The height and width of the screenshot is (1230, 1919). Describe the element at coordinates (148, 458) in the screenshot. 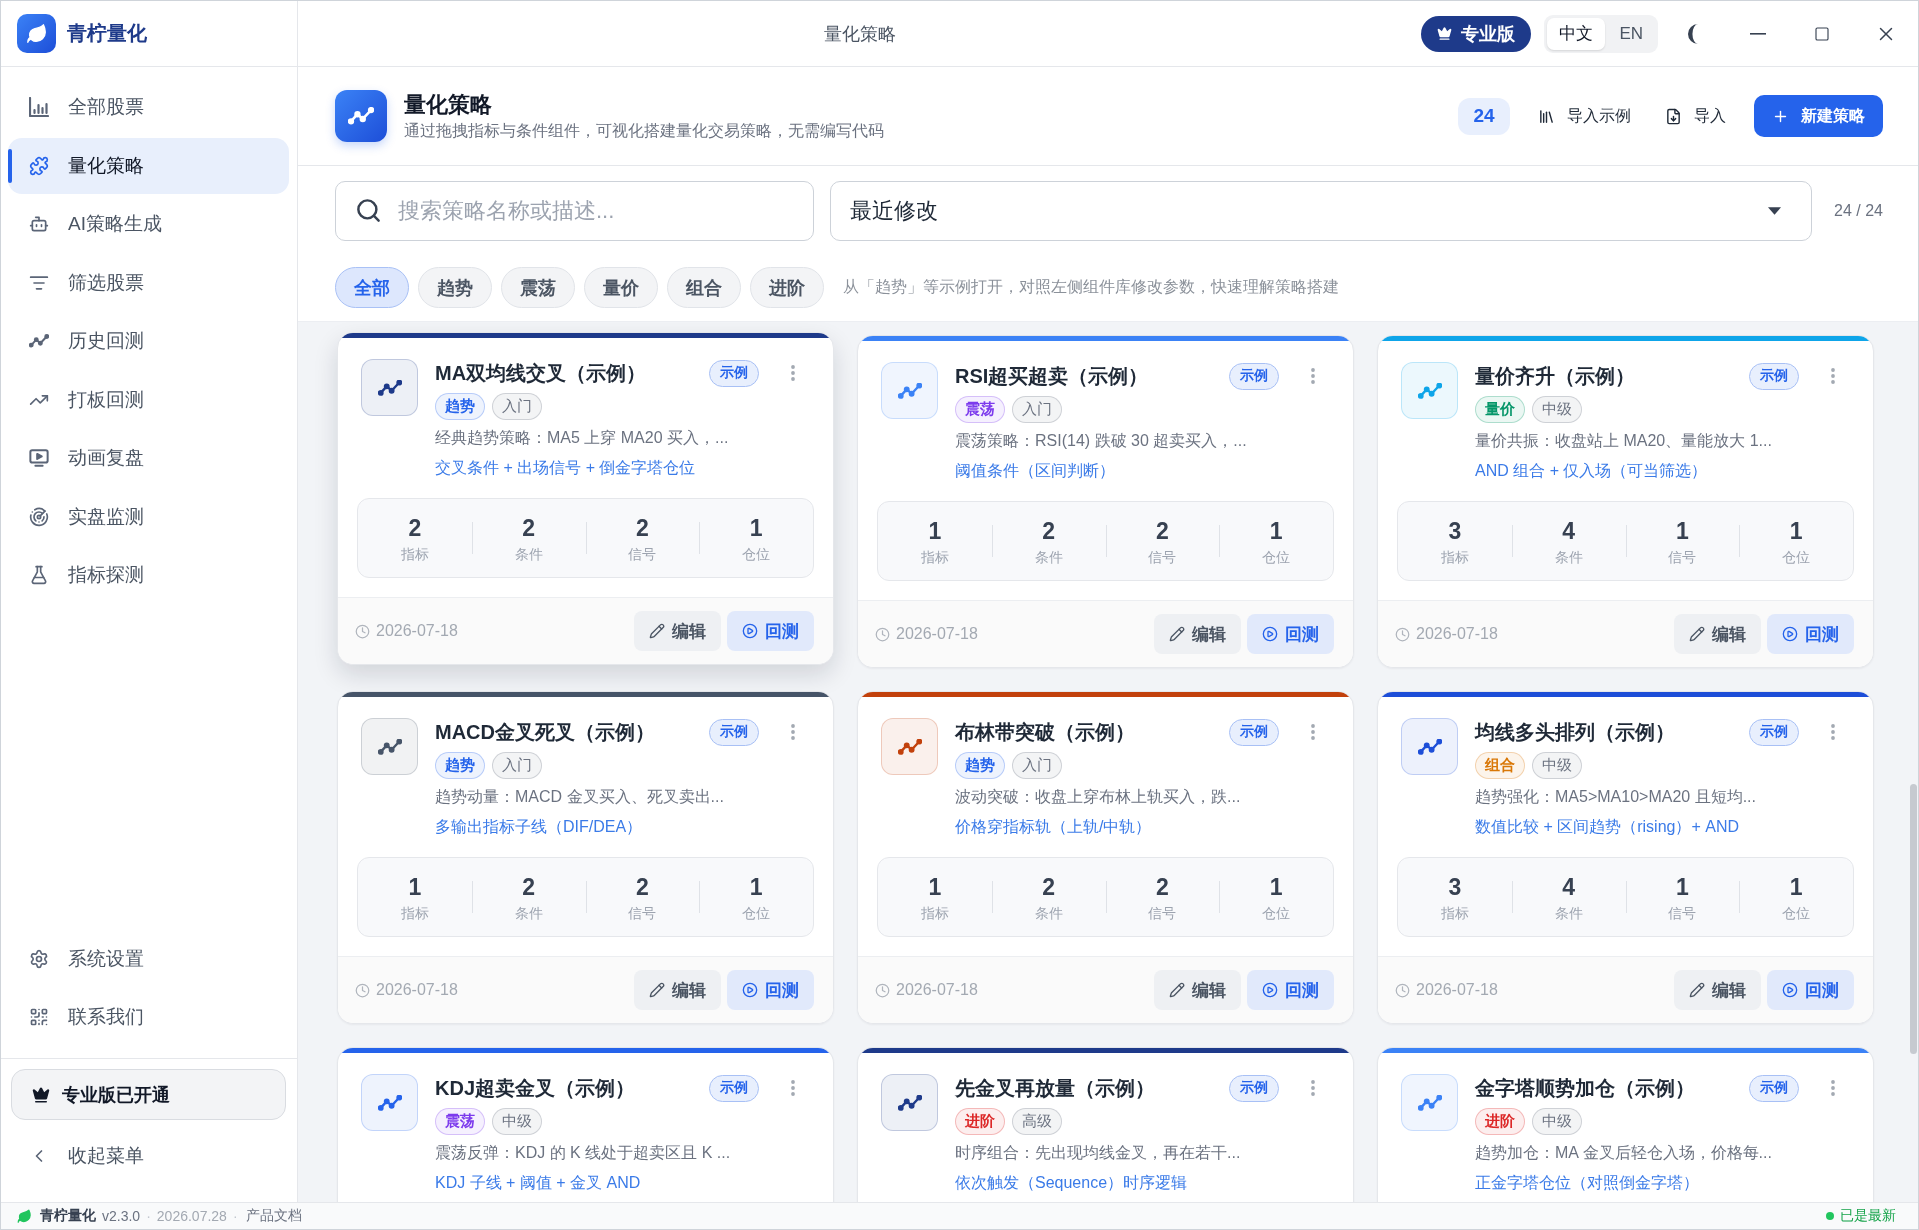

I see `sidebar-item: 动画复盘` at that location.